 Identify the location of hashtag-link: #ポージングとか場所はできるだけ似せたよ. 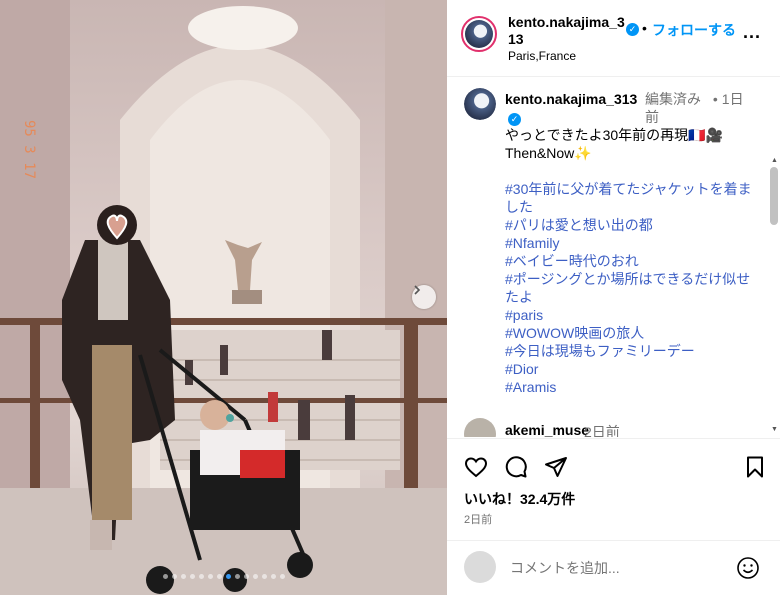
(630, 288).